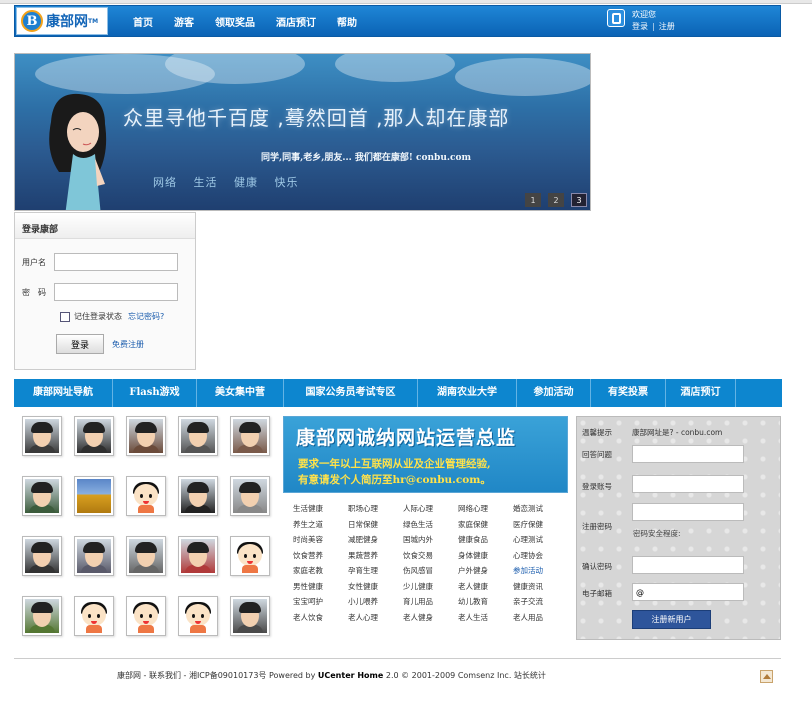  Describe the element at coordinates (485, 511) in the screenshot. I see `topic-link: 网络心理` at that location.